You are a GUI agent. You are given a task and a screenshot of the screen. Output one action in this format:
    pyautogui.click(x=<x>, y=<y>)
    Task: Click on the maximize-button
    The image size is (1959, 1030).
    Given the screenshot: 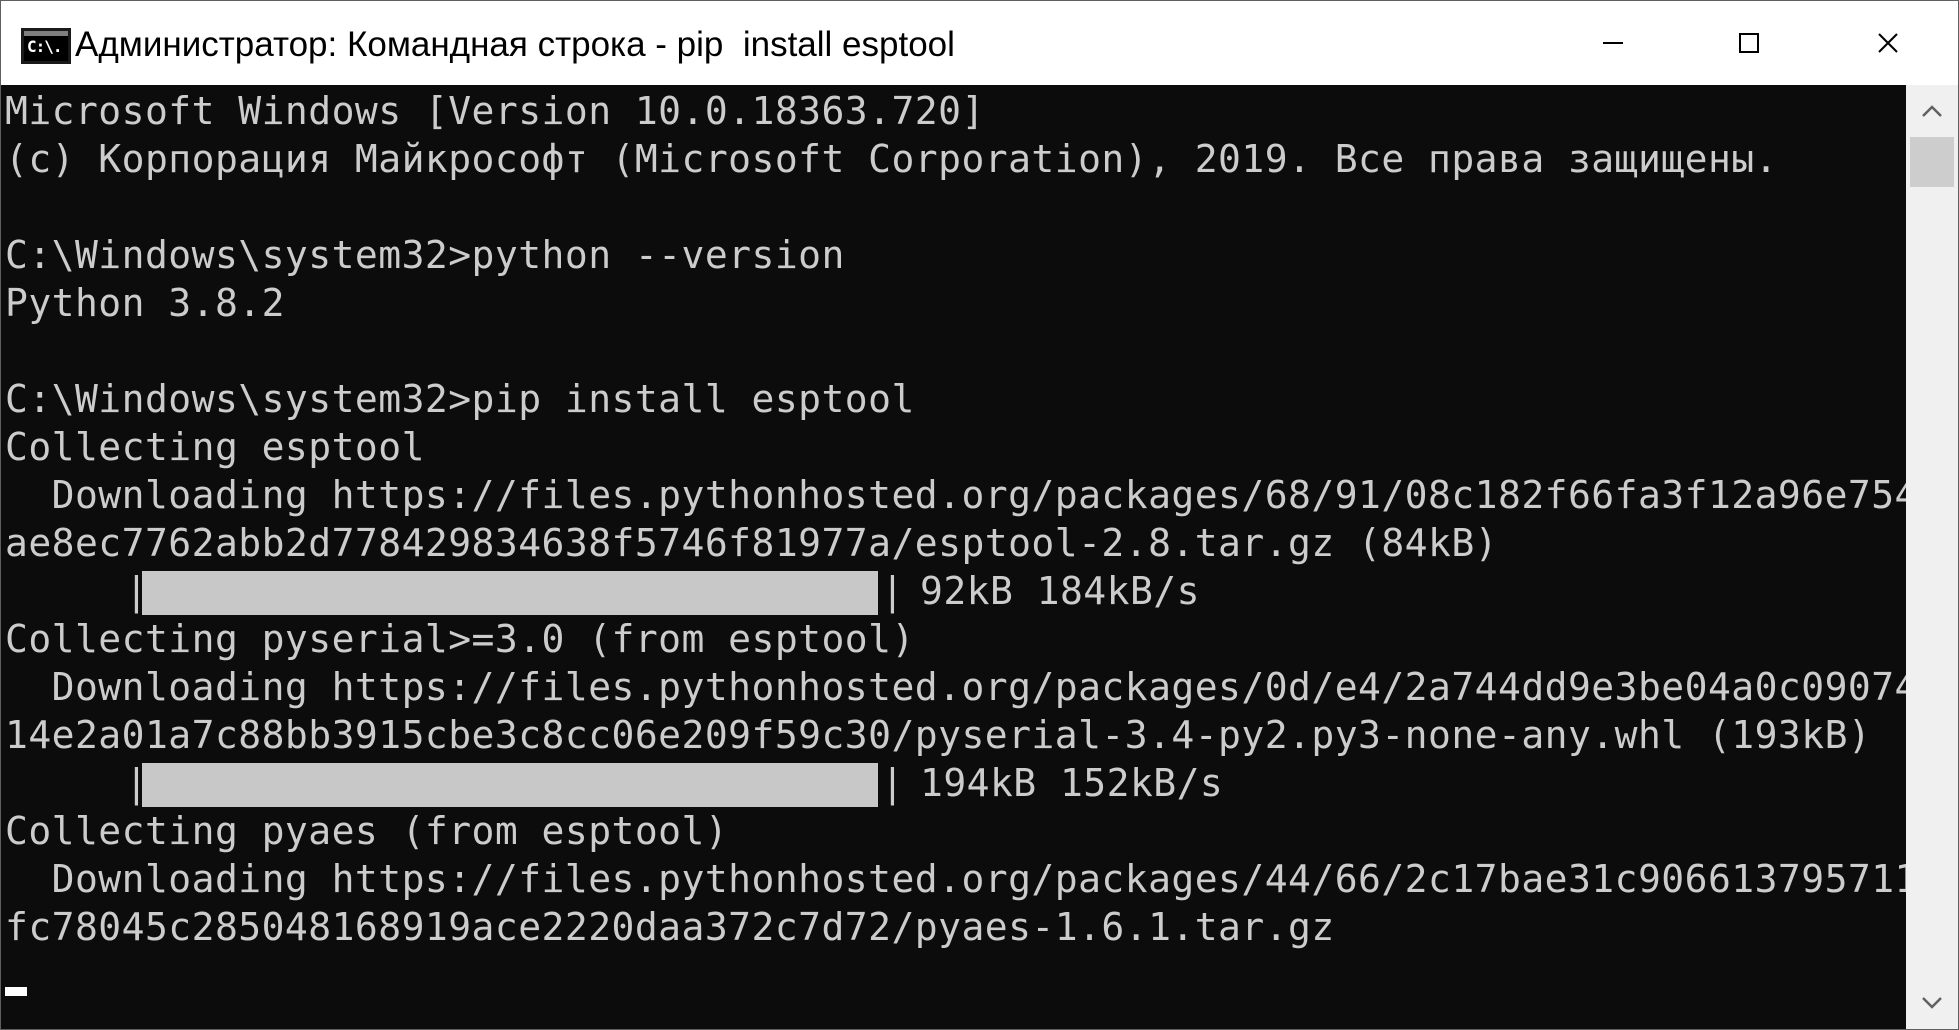 What is the action you would take?
    pyautogui.click(x=1749, y=43)
    